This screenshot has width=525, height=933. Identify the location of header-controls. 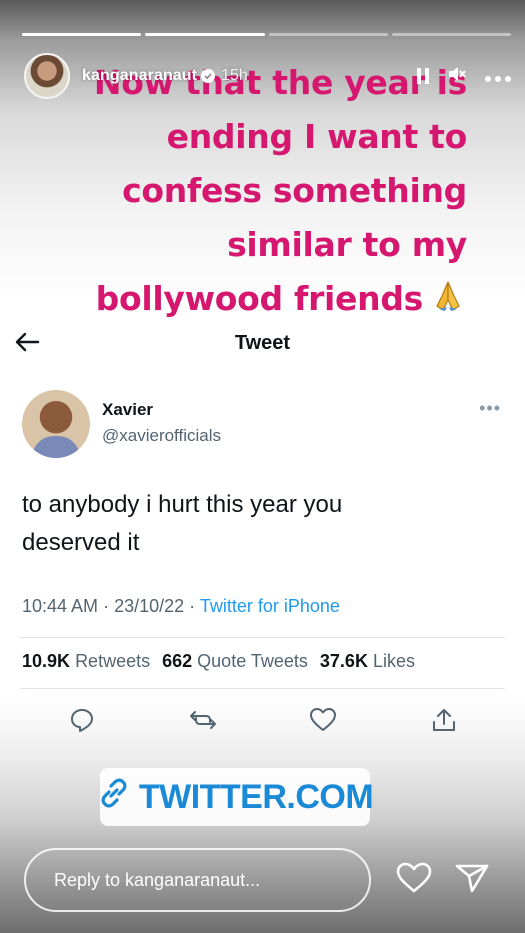
(464, 76).